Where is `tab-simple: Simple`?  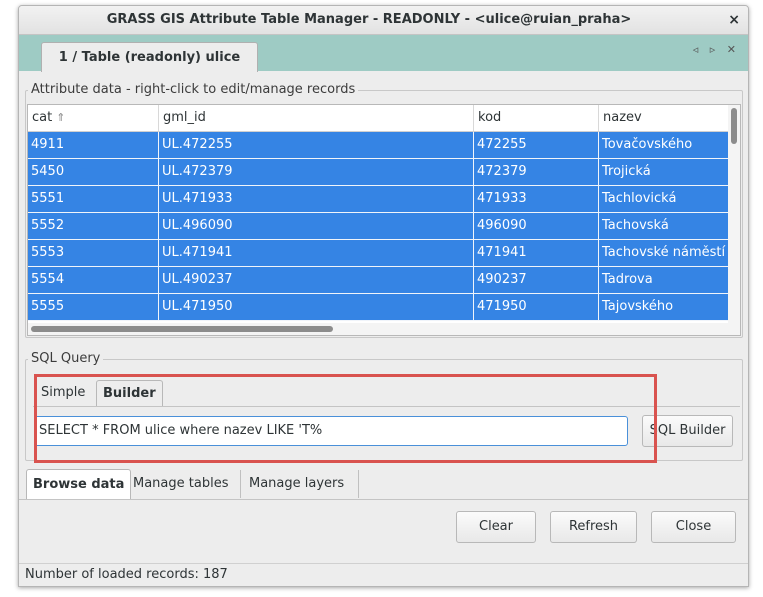
tab-simple: Simple is located at coordinates (63, 393).